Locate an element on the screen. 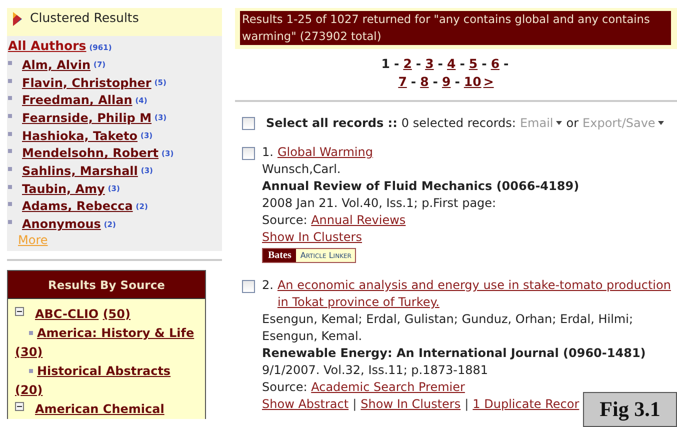  logo-icon is located at coordinates (17, 19).